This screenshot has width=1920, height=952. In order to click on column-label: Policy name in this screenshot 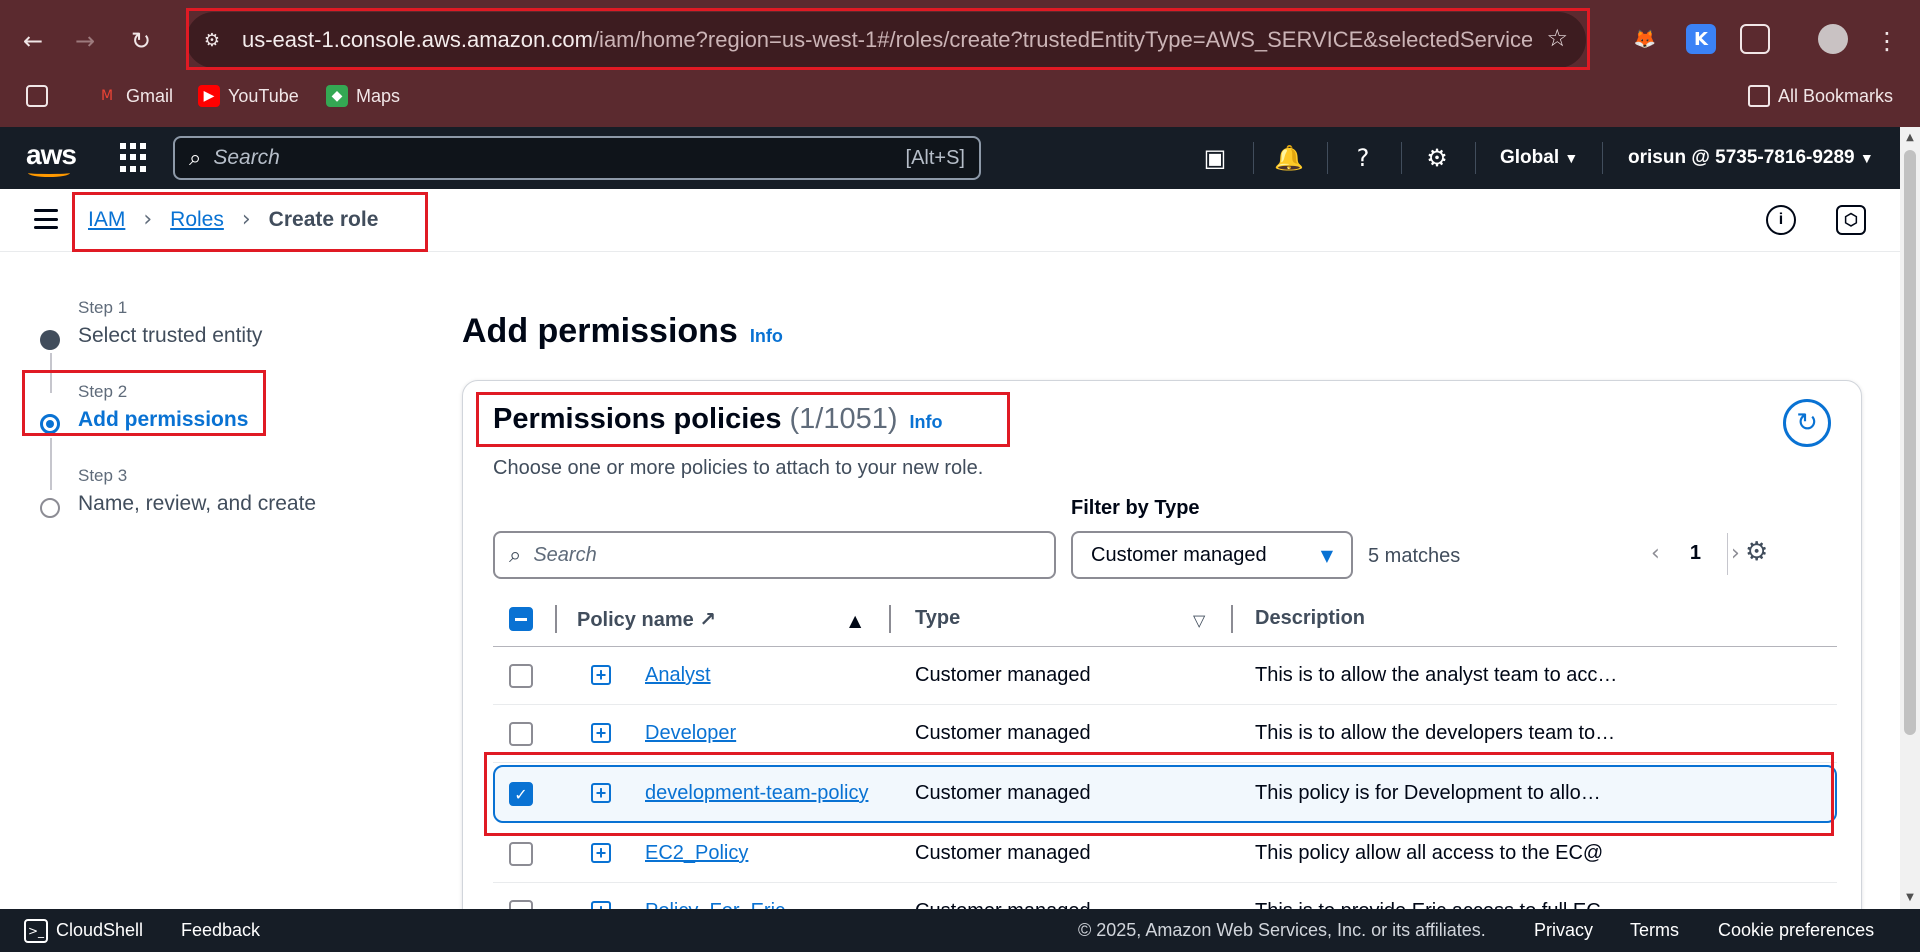, I will do `click(635, 620)`.